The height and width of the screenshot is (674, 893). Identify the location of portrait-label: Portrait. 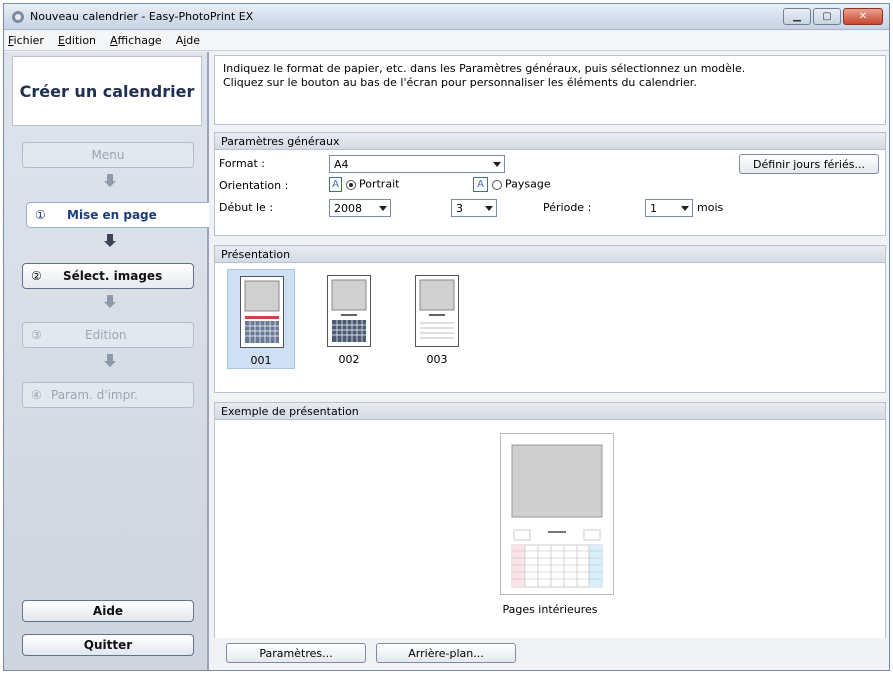
(379, 184).